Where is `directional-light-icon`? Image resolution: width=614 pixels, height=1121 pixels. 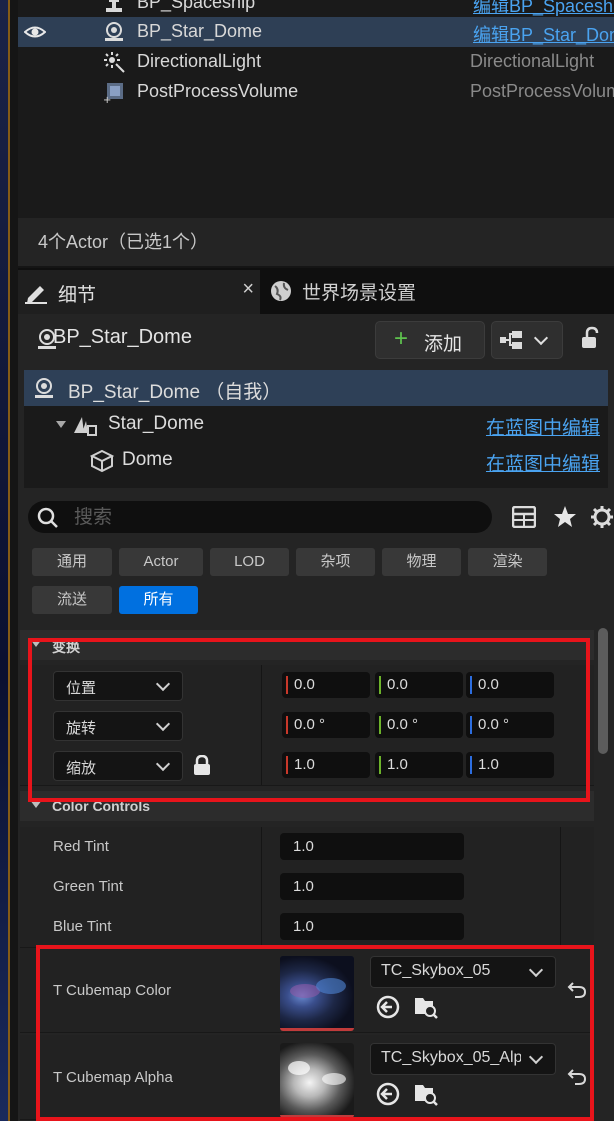 directional-light-icon is located at coordinates (114, 62).